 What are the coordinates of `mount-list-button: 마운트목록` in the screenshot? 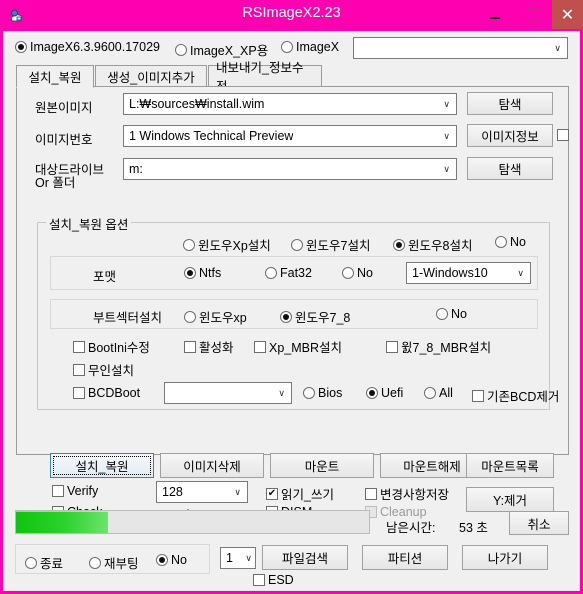 It's located at (510, 465).